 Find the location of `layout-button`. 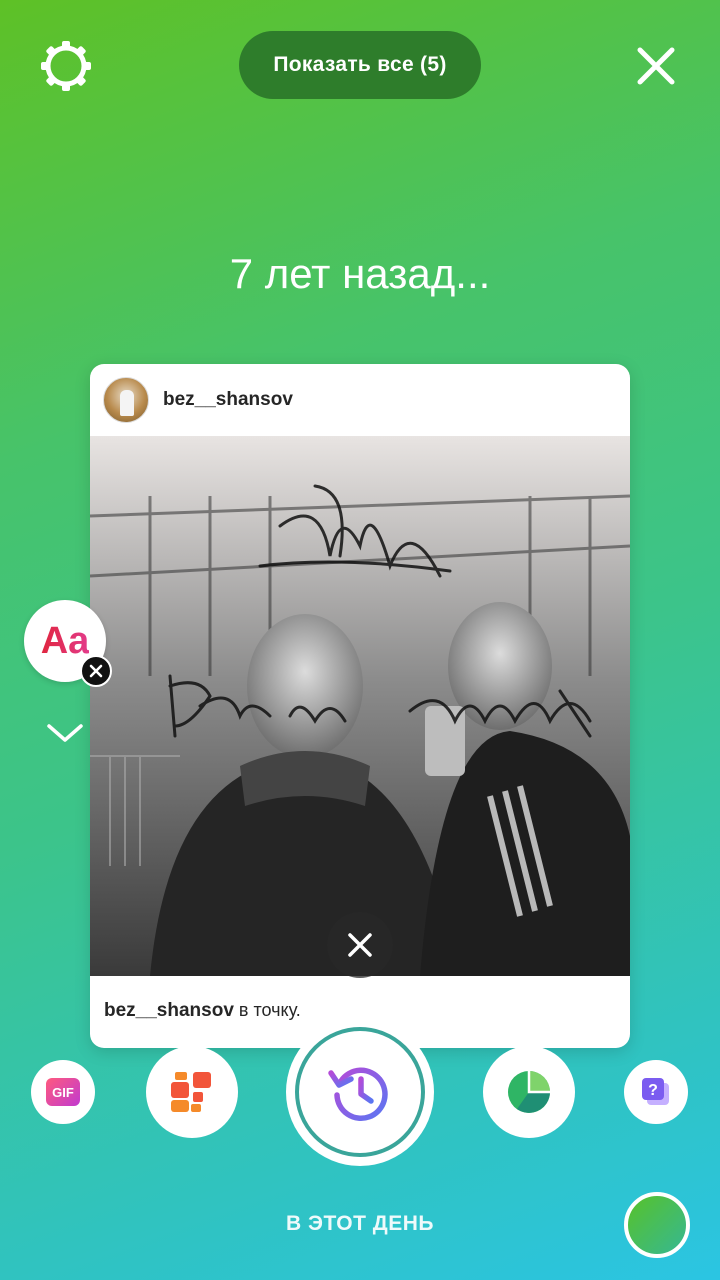

layout-button is located at coordinates (192, 1092).